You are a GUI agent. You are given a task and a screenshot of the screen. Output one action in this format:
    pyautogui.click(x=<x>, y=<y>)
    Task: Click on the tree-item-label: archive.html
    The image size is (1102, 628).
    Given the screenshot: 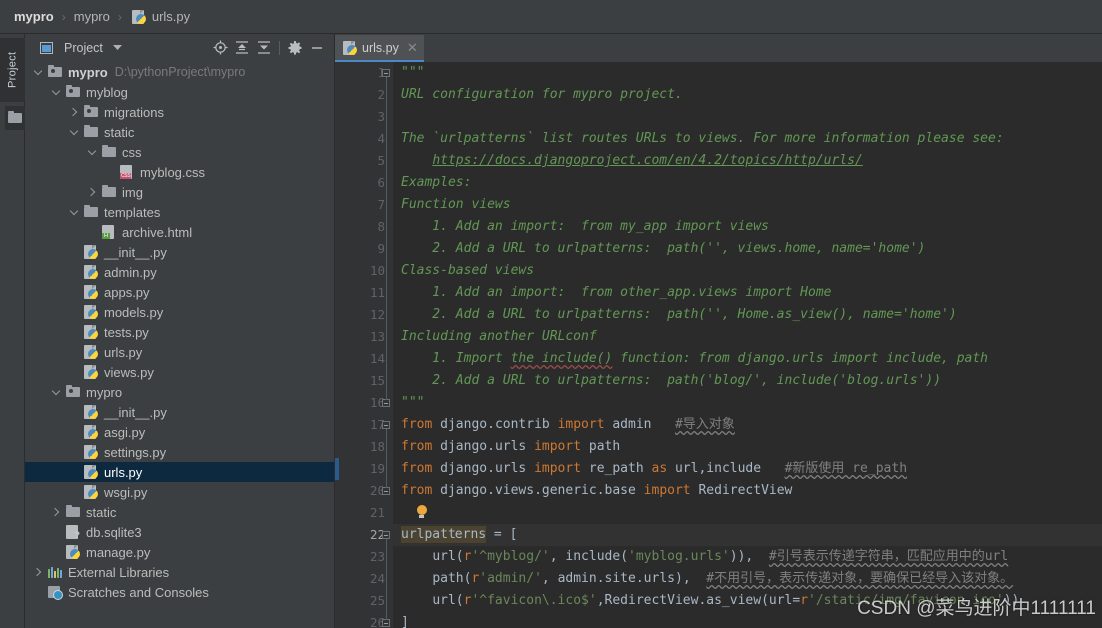 What is the action you would take?
    pyautogui.click(x=157, y=232)
    